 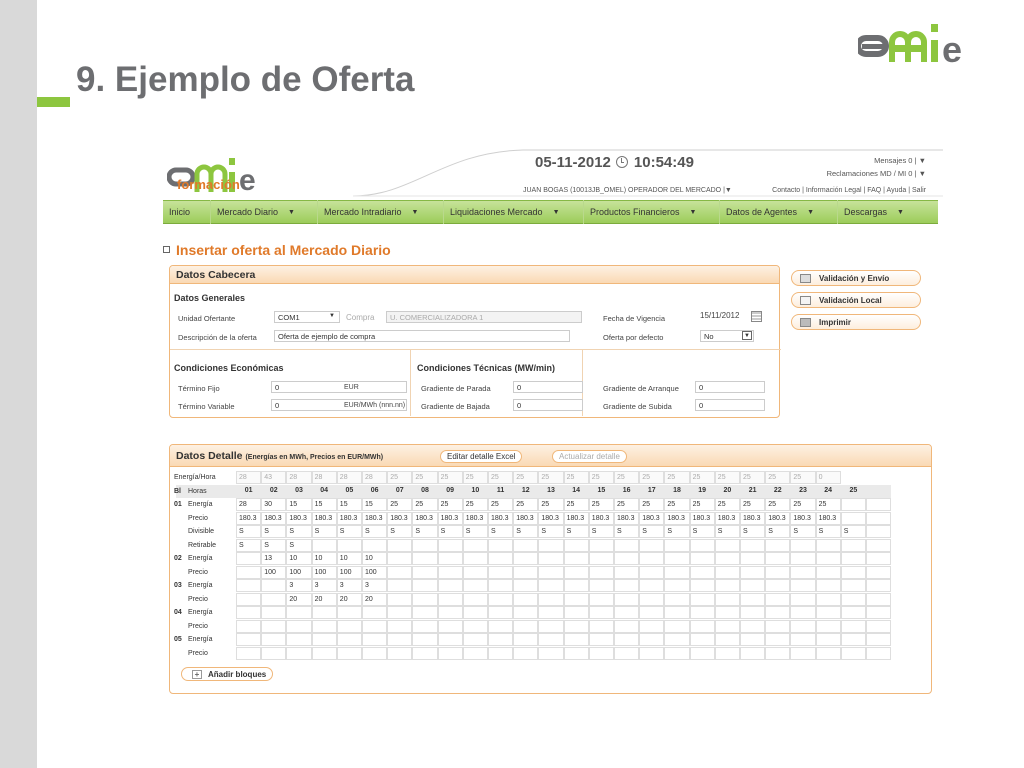 What do you see at coordinates (548, 387) in the screenshot?
I see `parada-input: 0` at bounding box center [548, 387].